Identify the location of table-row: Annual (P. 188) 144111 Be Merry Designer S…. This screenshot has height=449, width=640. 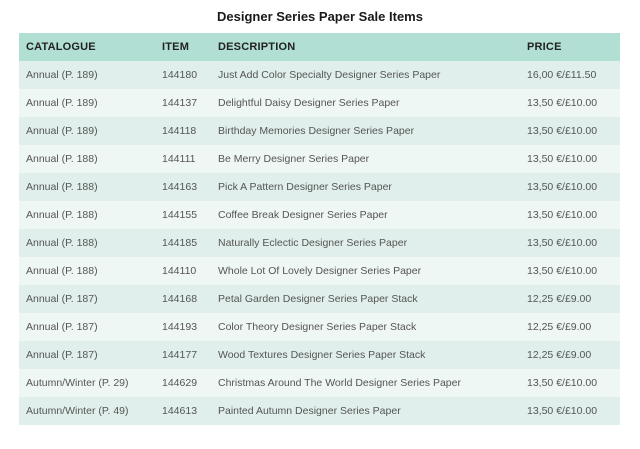
(319, 159).